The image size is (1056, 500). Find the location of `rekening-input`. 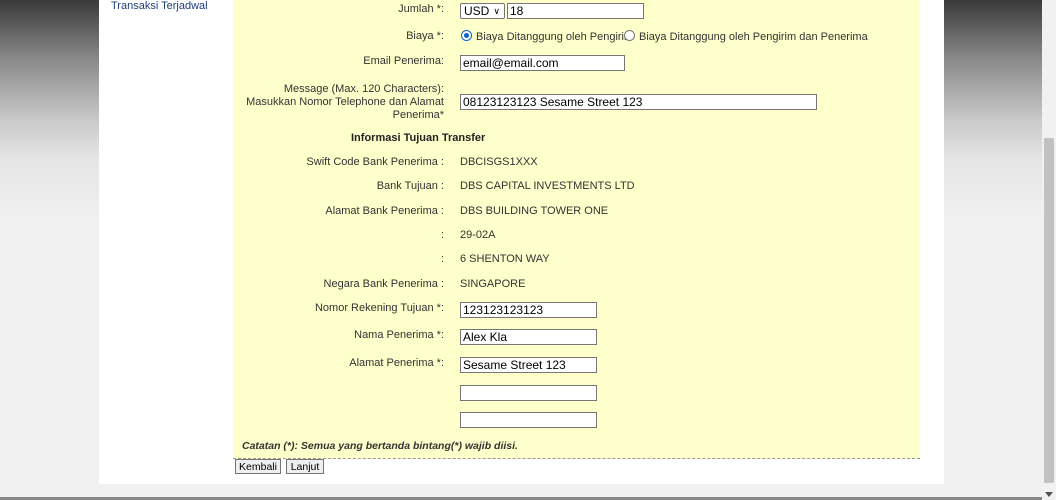

rekening-input is located at coordinates (528, 310).